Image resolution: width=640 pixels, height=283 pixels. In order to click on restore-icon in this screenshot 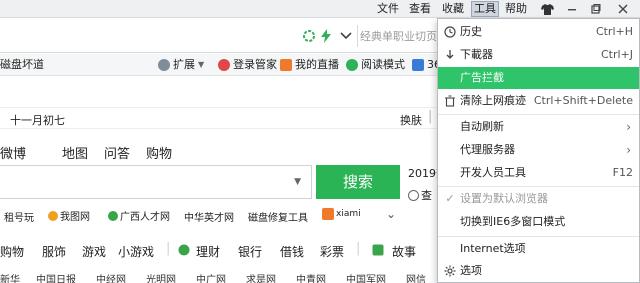, I will do `click(596, 9)`.